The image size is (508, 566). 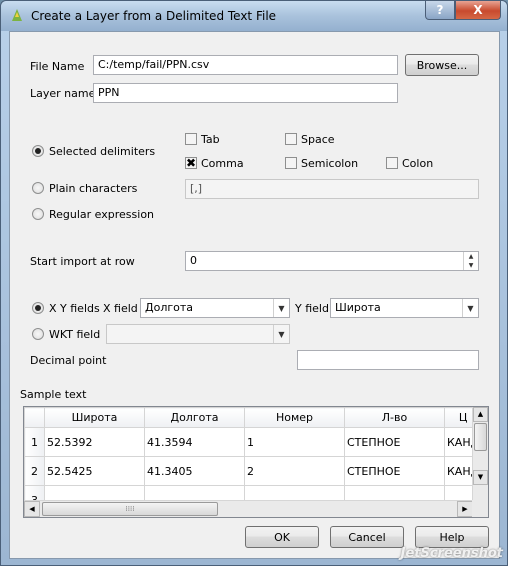 I want to click on tab-checkbox, so click(x=191, y=139).